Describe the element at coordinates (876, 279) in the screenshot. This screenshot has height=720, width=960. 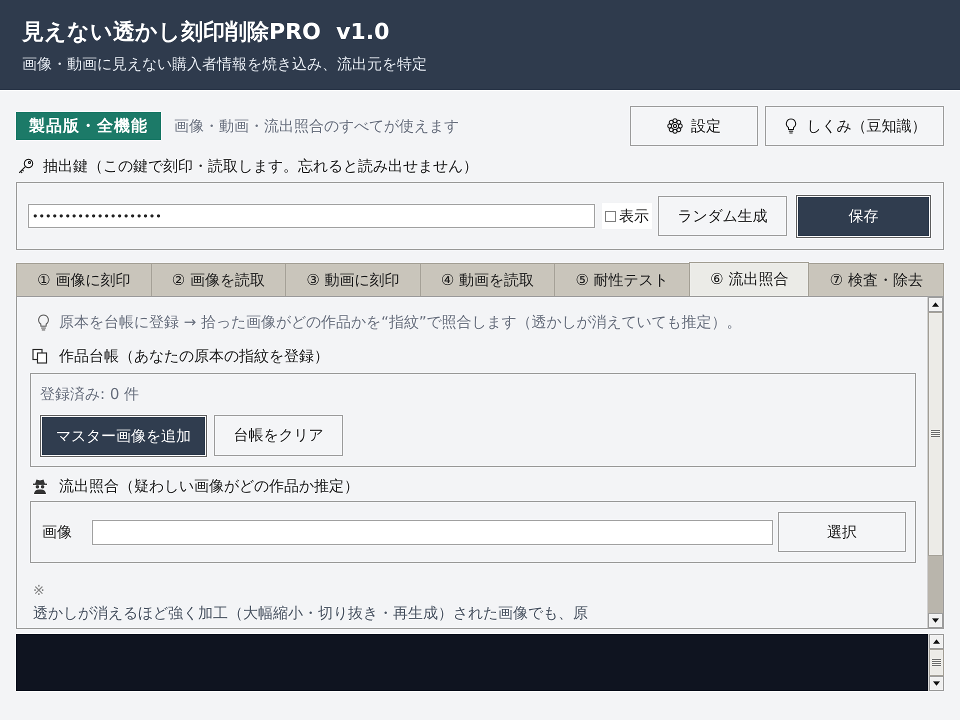
I see `tab: ⑦ 検査・除去` at that location.